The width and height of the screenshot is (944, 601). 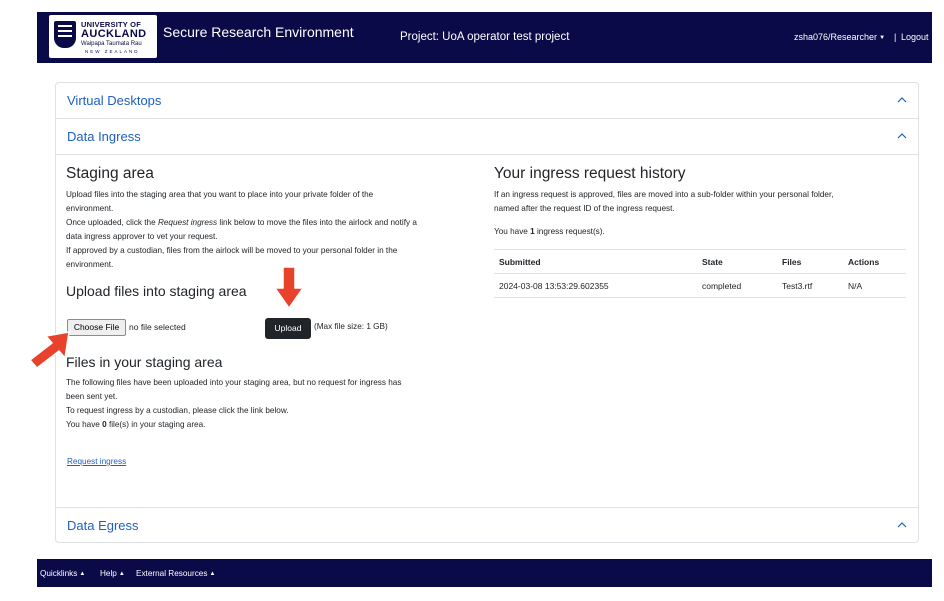 What do you see at coordinates (487, 101) in the screenshot?
I see `accordion-header-virtual-desktops: Virtual Desktops` at bounding box center [487, 101].